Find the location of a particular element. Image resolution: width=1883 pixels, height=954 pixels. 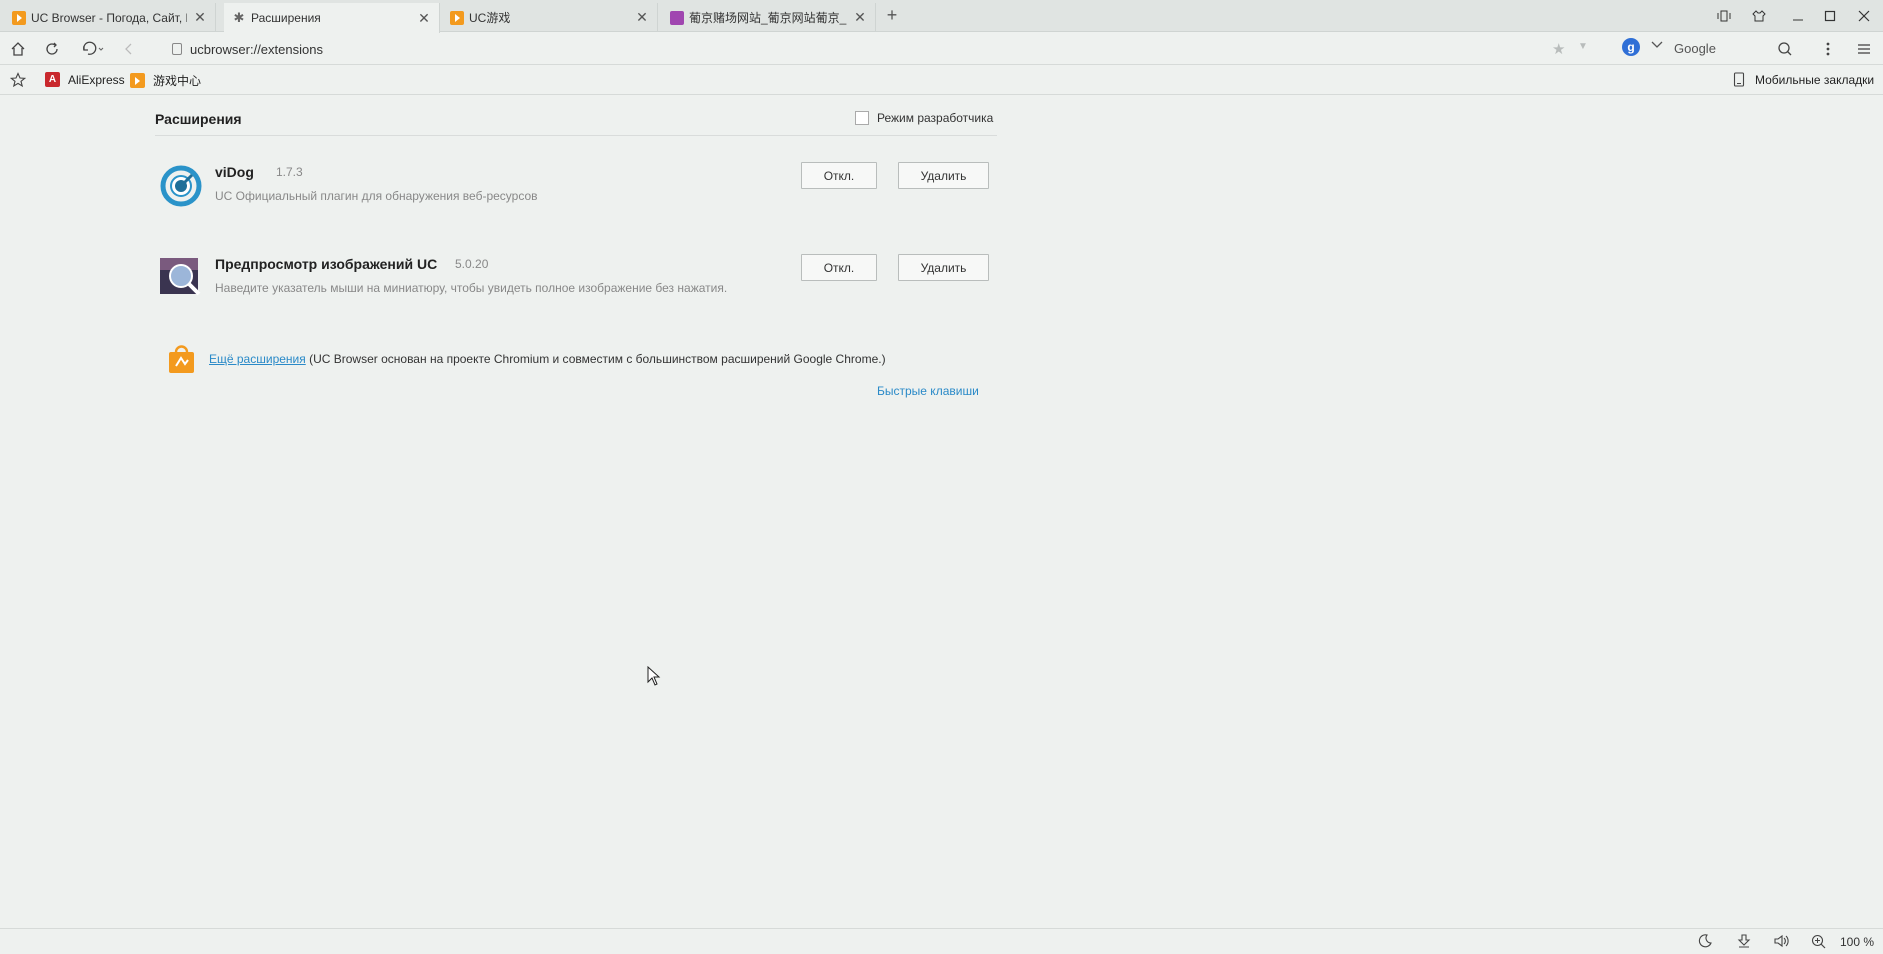

split-screen-icon is located at coordinates (1724, 16).